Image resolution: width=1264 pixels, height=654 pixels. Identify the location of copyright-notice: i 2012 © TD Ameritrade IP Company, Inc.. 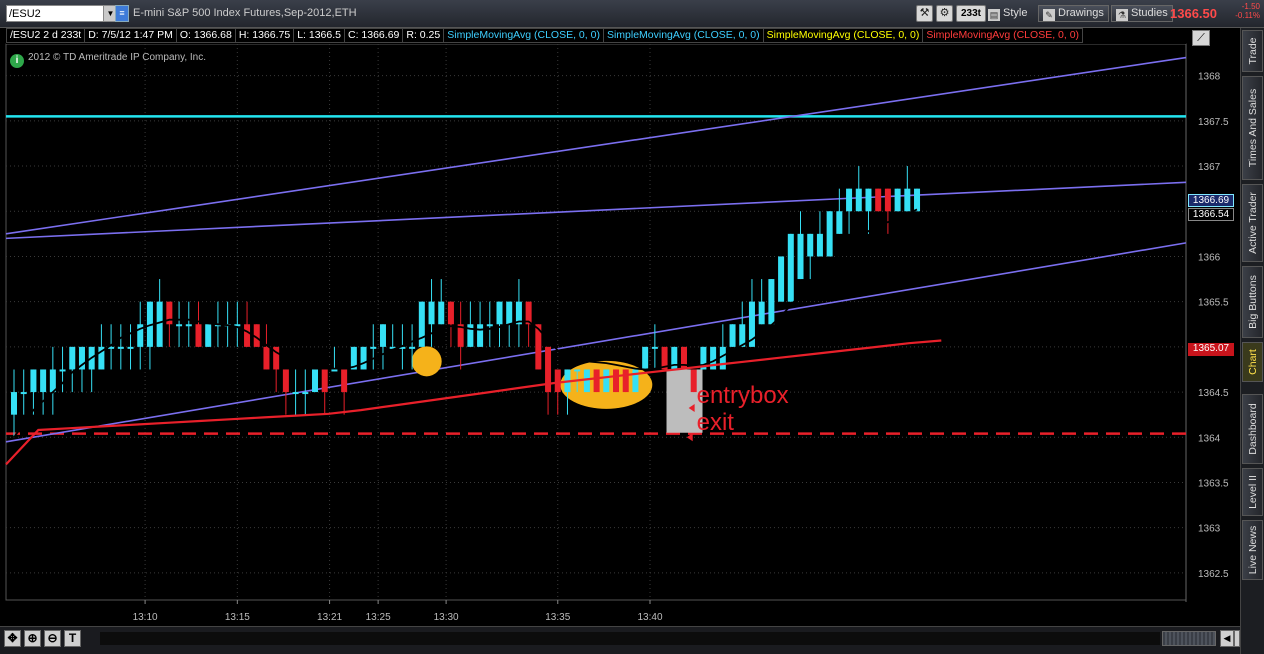
(108, 59).